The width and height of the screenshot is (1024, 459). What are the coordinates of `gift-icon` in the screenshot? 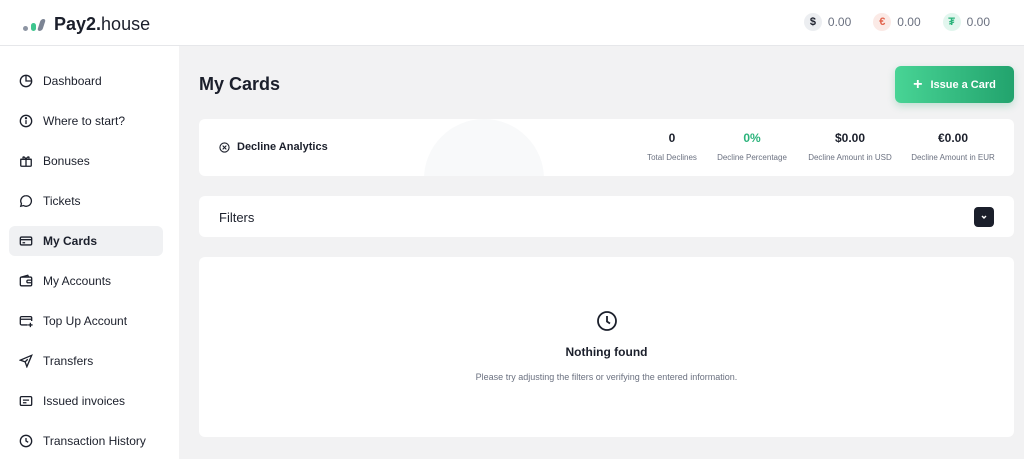 It's located at (26, 161).